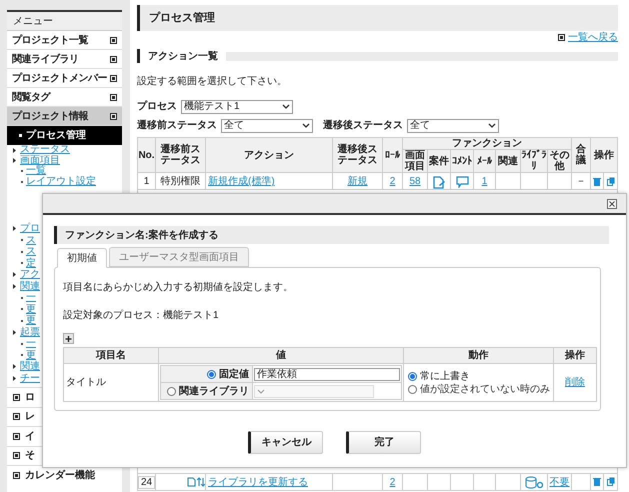 Image resolution: width=629 pixels, height=492 pixels. I want to click on delete-link: 削除, so click(575, 382).